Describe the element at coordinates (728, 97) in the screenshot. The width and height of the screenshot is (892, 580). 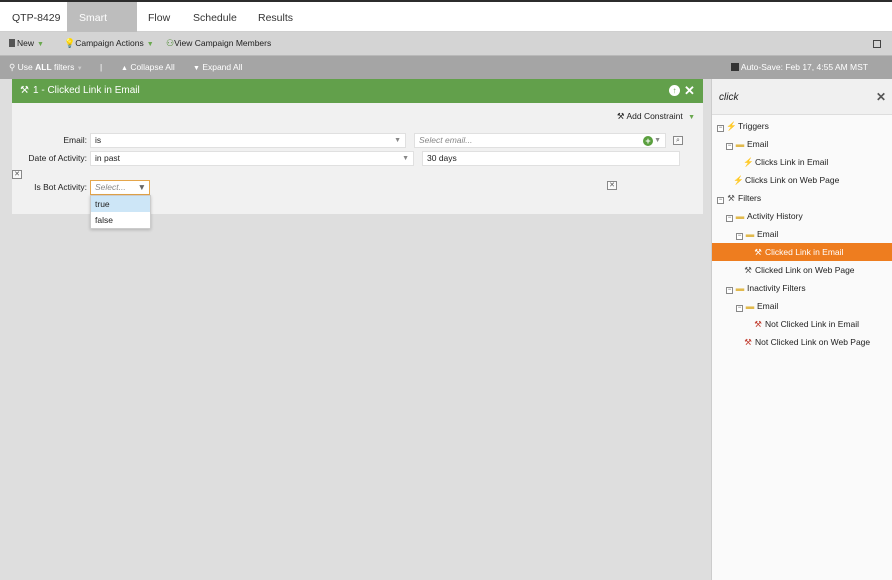
I see `panel-search-input: click` at that location.